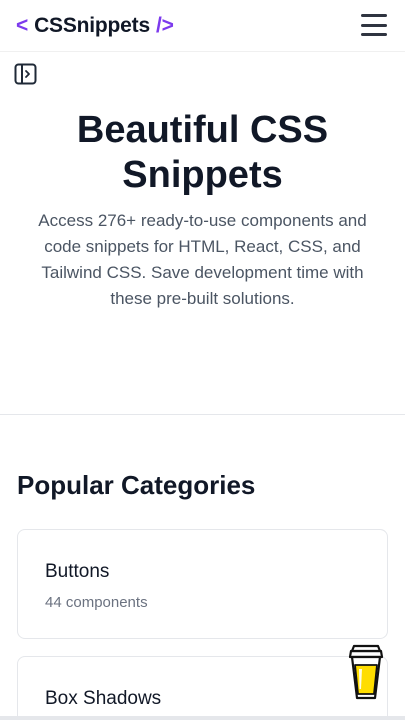 This screenshot has height=720, width=405. What do you see at coordinates (103, 698) in the screenshot?
I see `category-title: Box Shadows` at bounding box center [103, 698].